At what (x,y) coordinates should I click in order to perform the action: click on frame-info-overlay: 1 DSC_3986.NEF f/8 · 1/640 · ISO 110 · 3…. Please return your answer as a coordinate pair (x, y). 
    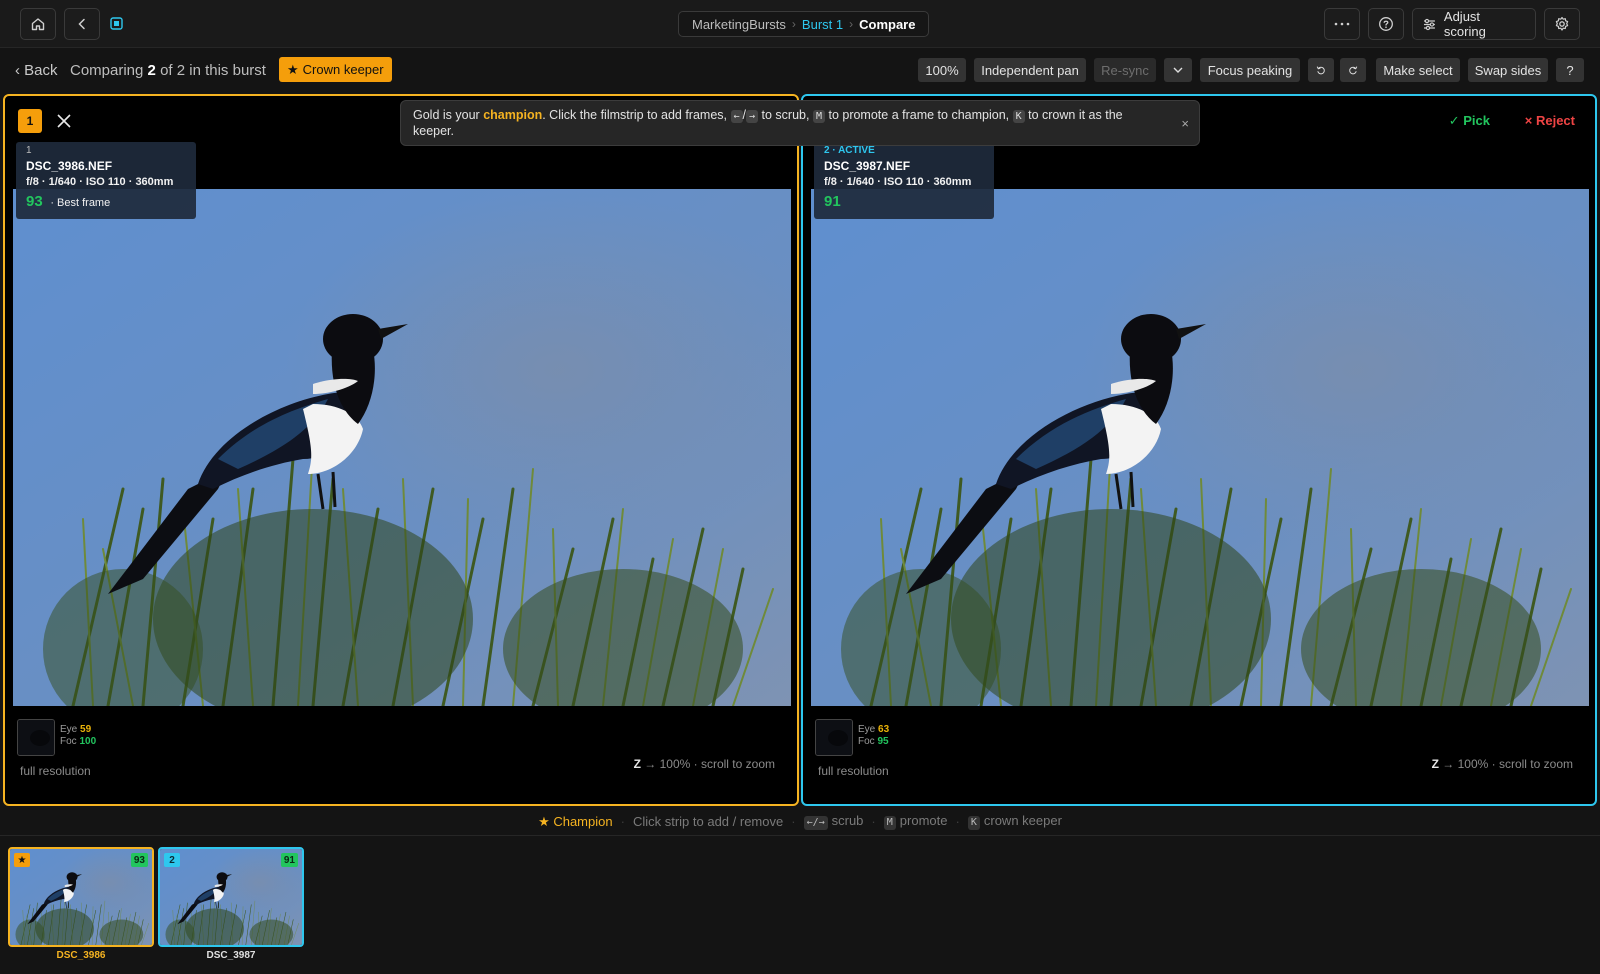
    Looking at the image, I should click on (106, 180).